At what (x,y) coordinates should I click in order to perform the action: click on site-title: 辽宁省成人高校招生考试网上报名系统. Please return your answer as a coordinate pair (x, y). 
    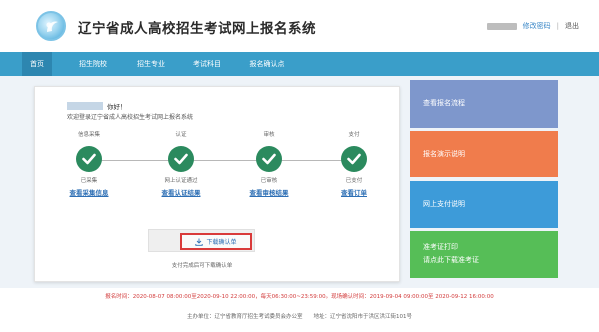
    Looking at the image, I should click on (197, 29).